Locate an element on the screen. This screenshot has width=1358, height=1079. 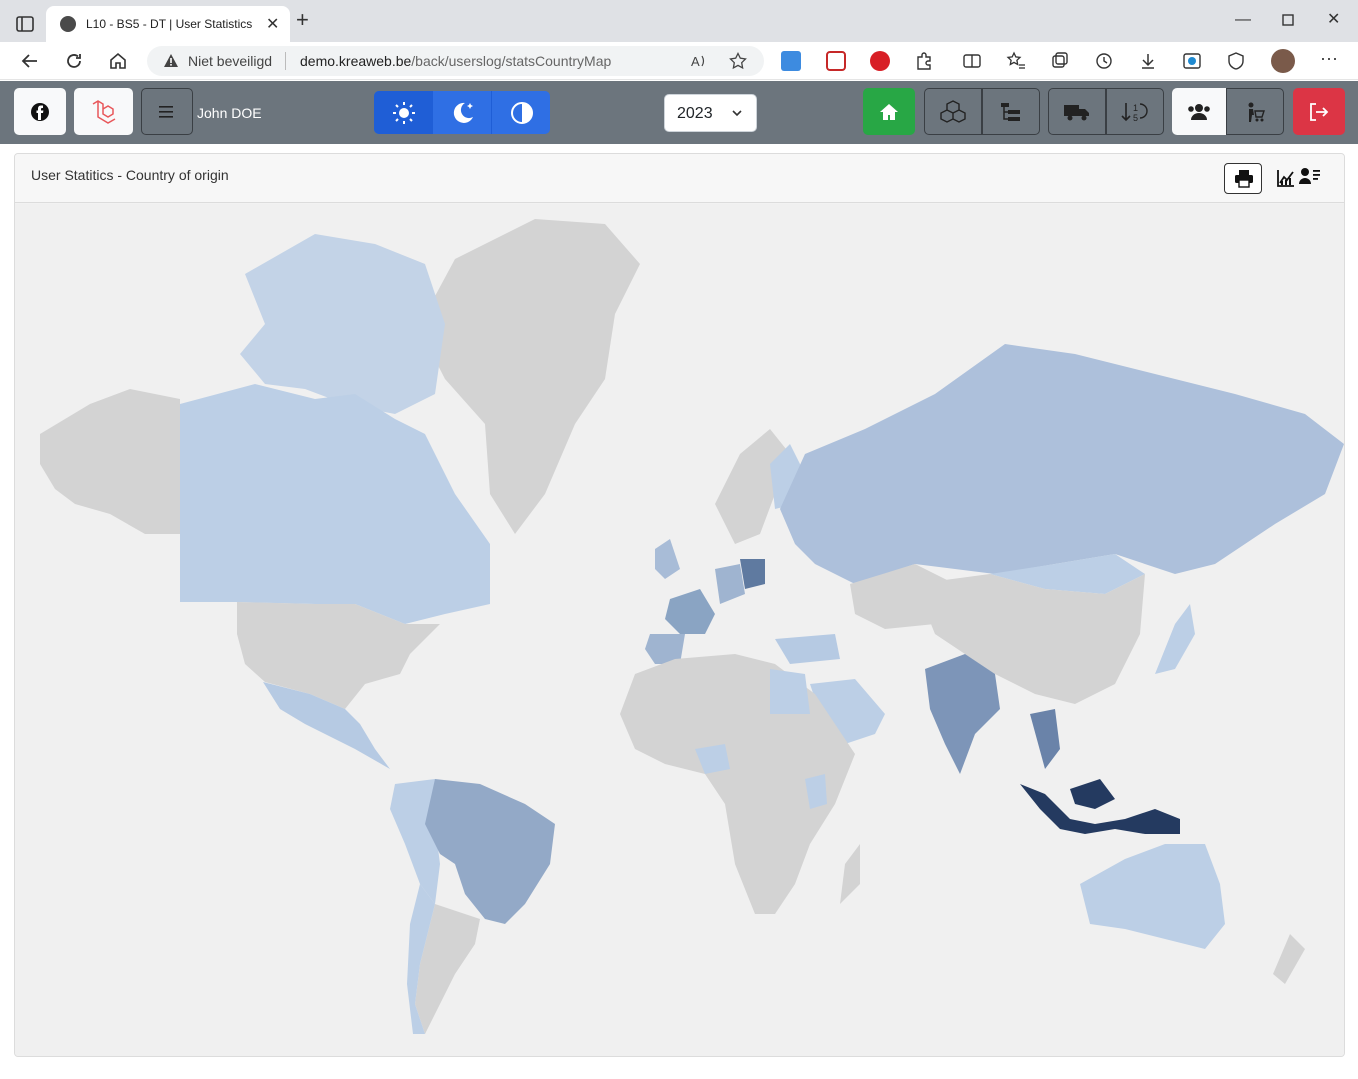
facebook-button is located at coordinates (40, 111).